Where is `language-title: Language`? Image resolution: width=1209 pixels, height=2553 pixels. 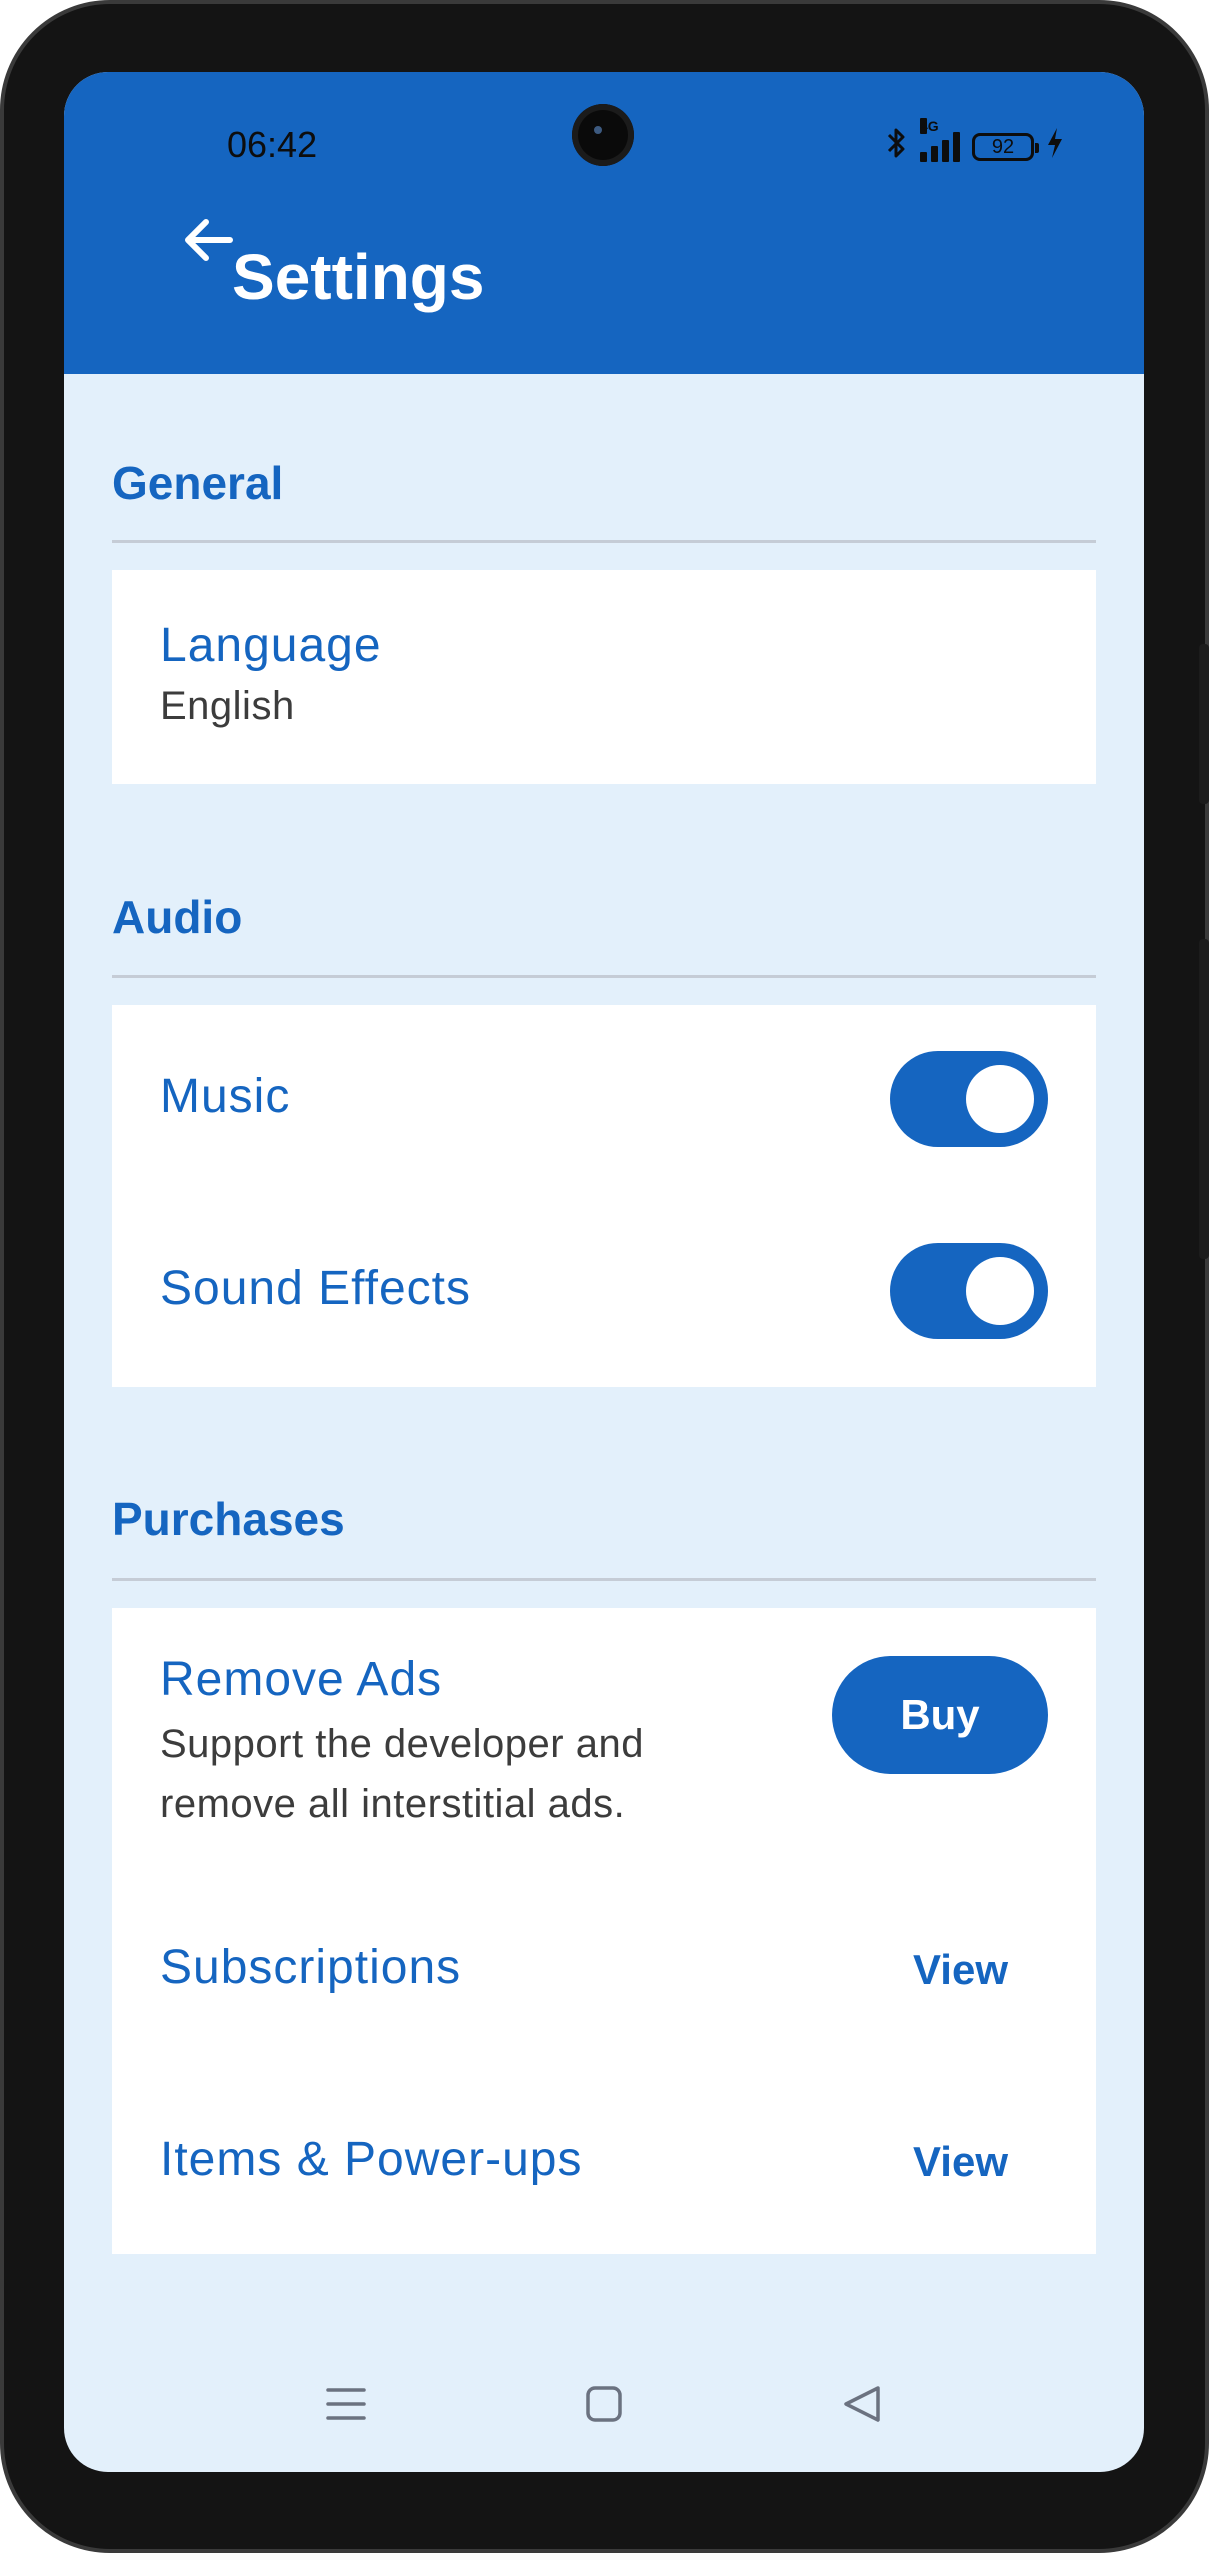
language-title: Language is located at coordinates (271, 645).